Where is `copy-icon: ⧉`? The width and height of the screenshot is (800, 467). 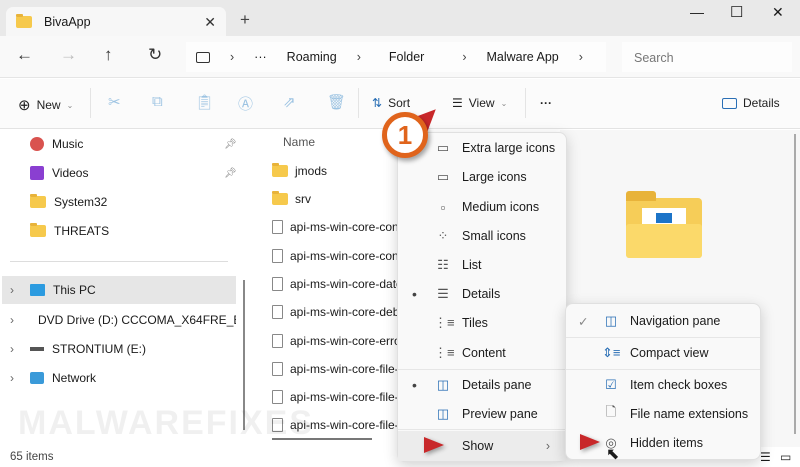 copy-icon: ⧉ is located at coordinates (157, 101).